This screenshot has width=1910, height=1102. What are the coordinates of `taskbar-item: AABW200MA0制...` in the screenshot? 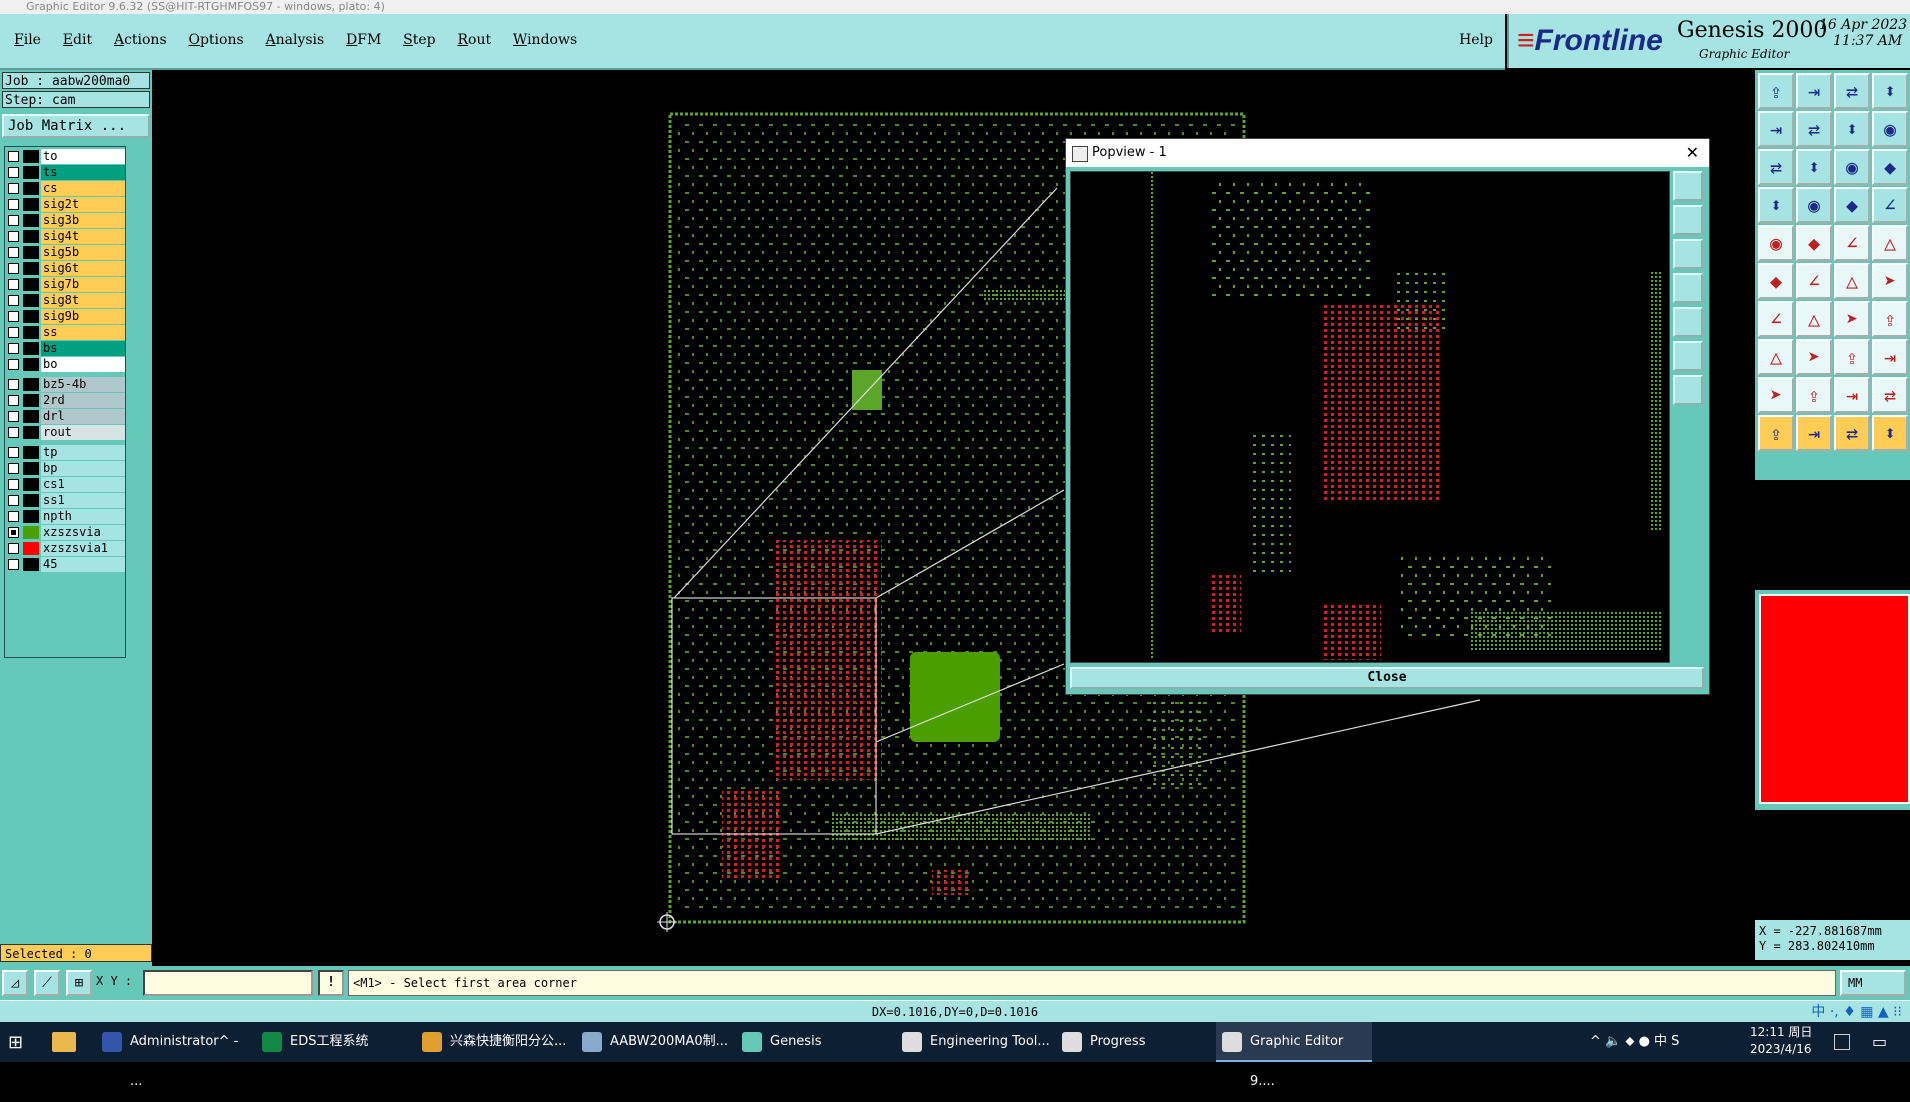 It's located at (654, 1042).